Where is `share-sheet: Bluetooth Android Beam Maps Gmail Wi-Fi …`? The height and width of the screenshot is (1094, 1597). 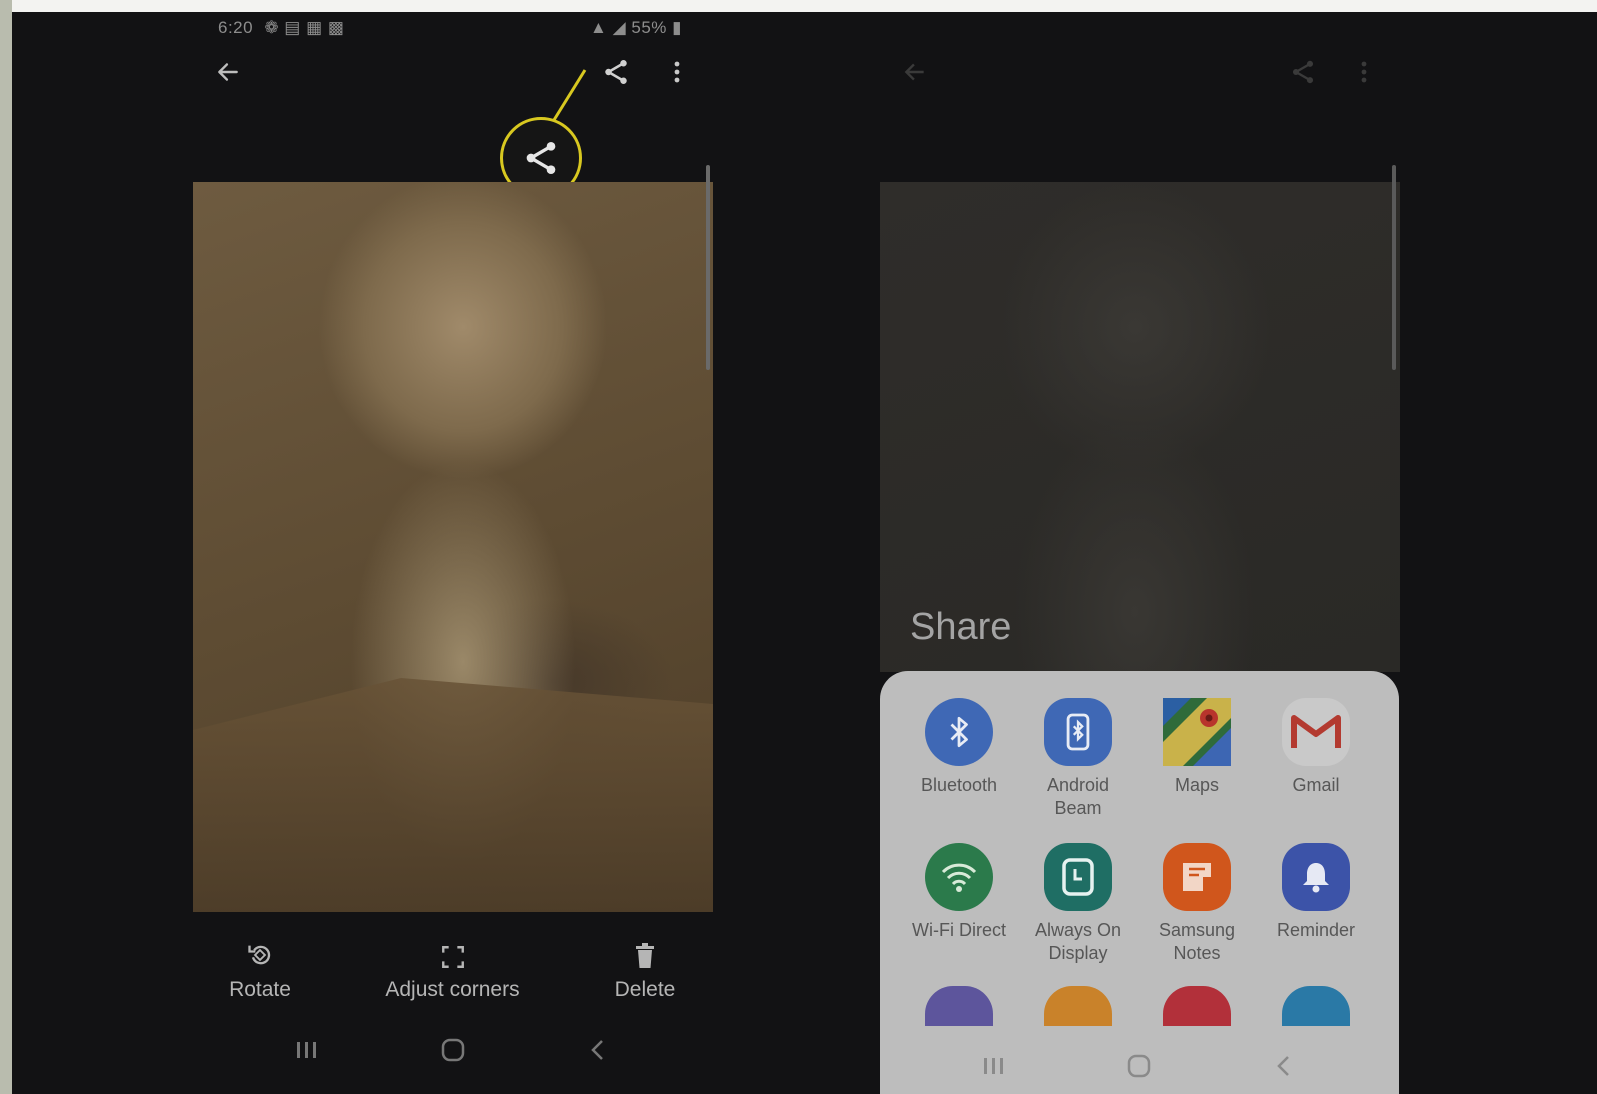 share-sheet: Bluetooth Android Beam Maps Gmail Wi-Fi … is located at coordinates (1139, 882).